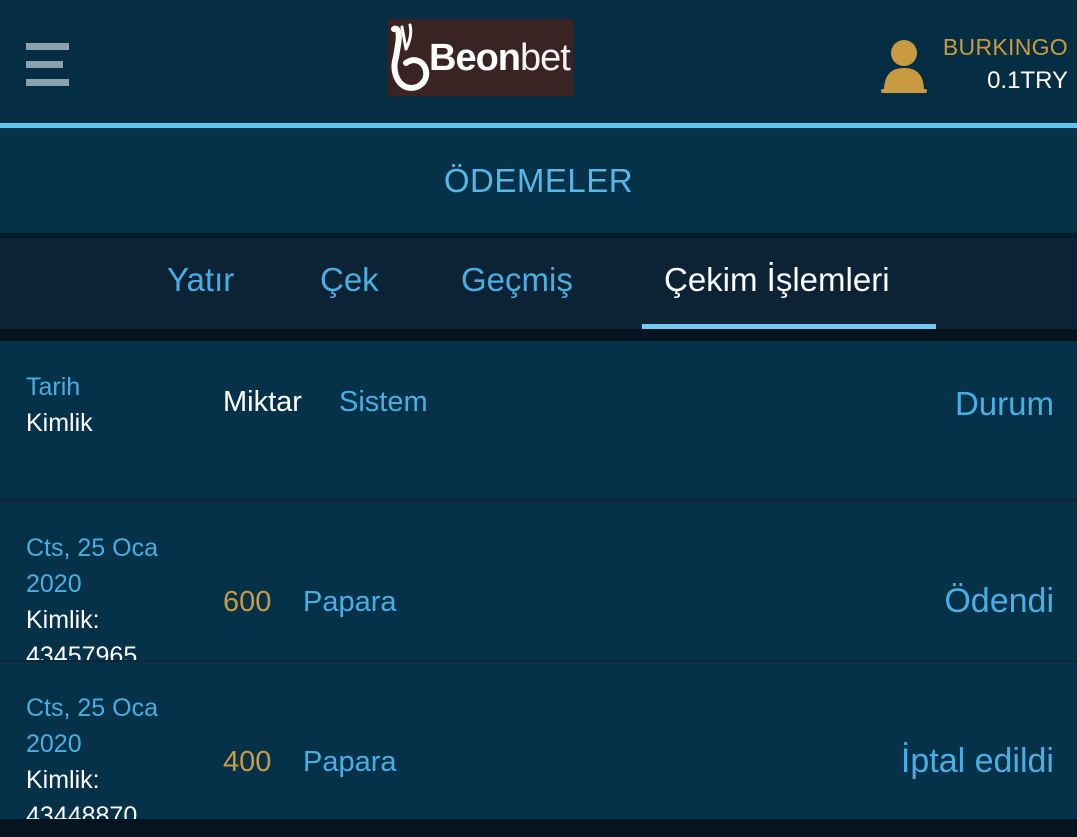 The width and height of the screenshot is (1077, 837). I want to click on row-date-id: Cts, 25 Oca 2020 Kimlik: 43457965, so click(92, 595).